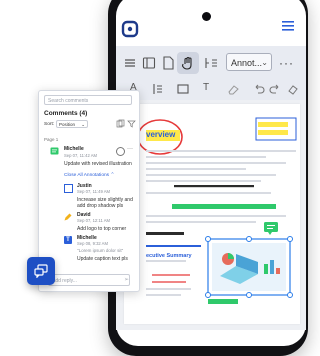 Image resolution: width=320 pixels, height=356 pixels. Describe the element at coordinates (259, 89) in the screenshot. I see `undo-icon` at that location.